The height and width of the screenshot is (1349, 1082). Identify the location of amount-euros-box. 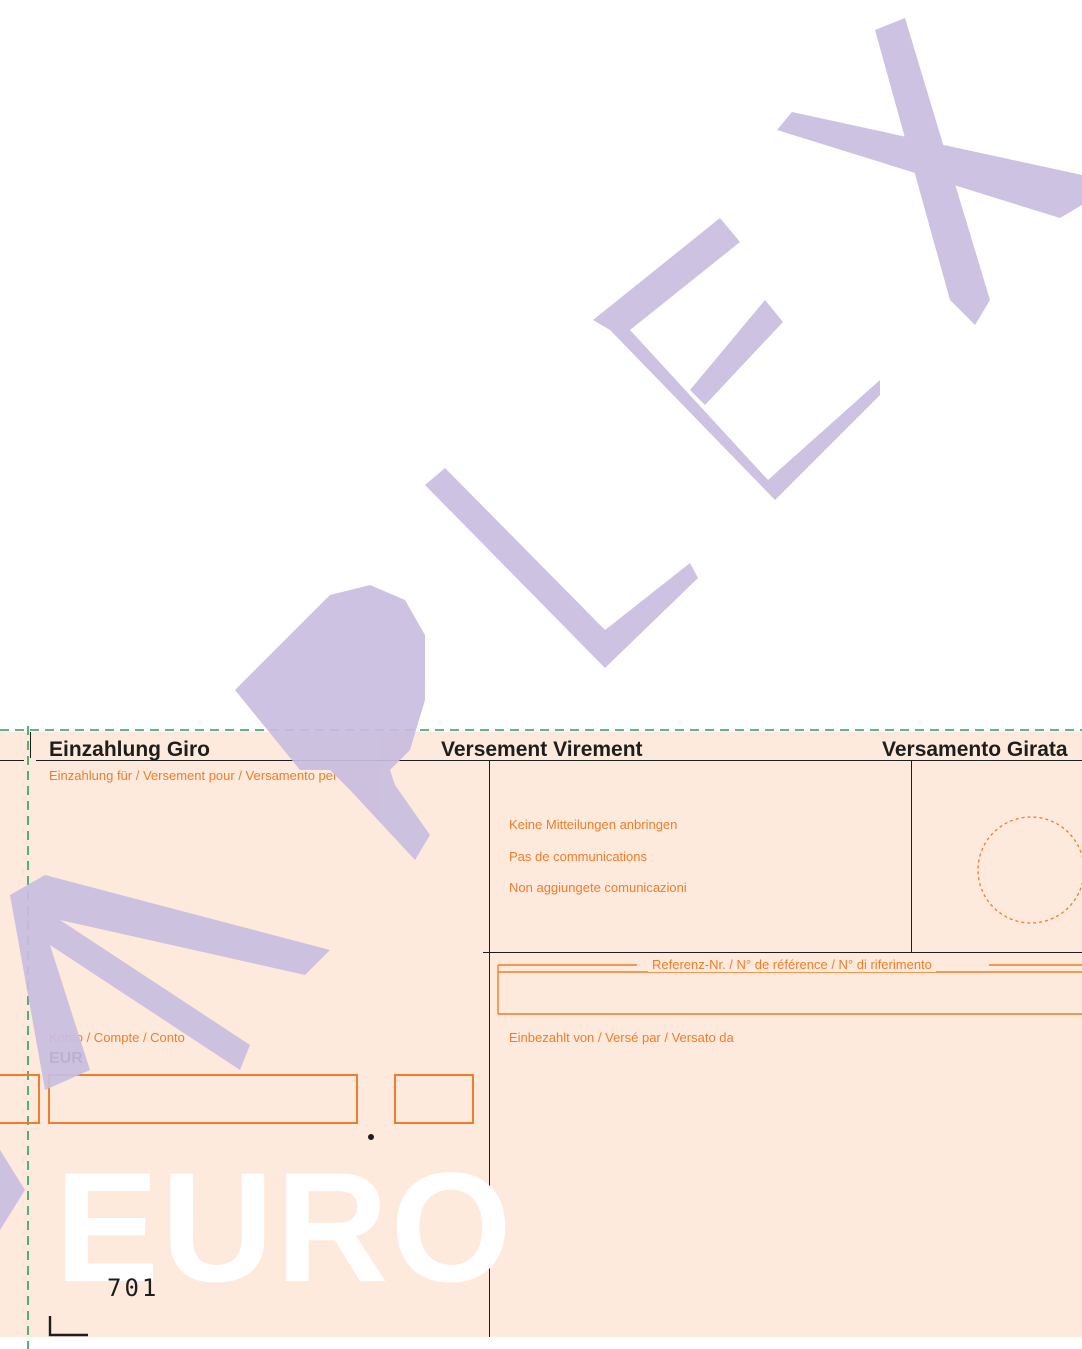
(203, 1099).